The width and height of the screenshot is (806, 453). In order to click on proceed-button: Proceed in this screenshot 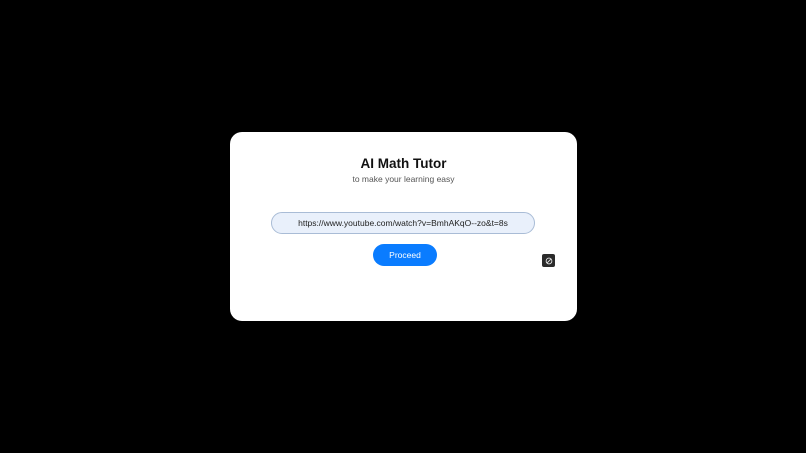, I will do `click(405, 255)`.